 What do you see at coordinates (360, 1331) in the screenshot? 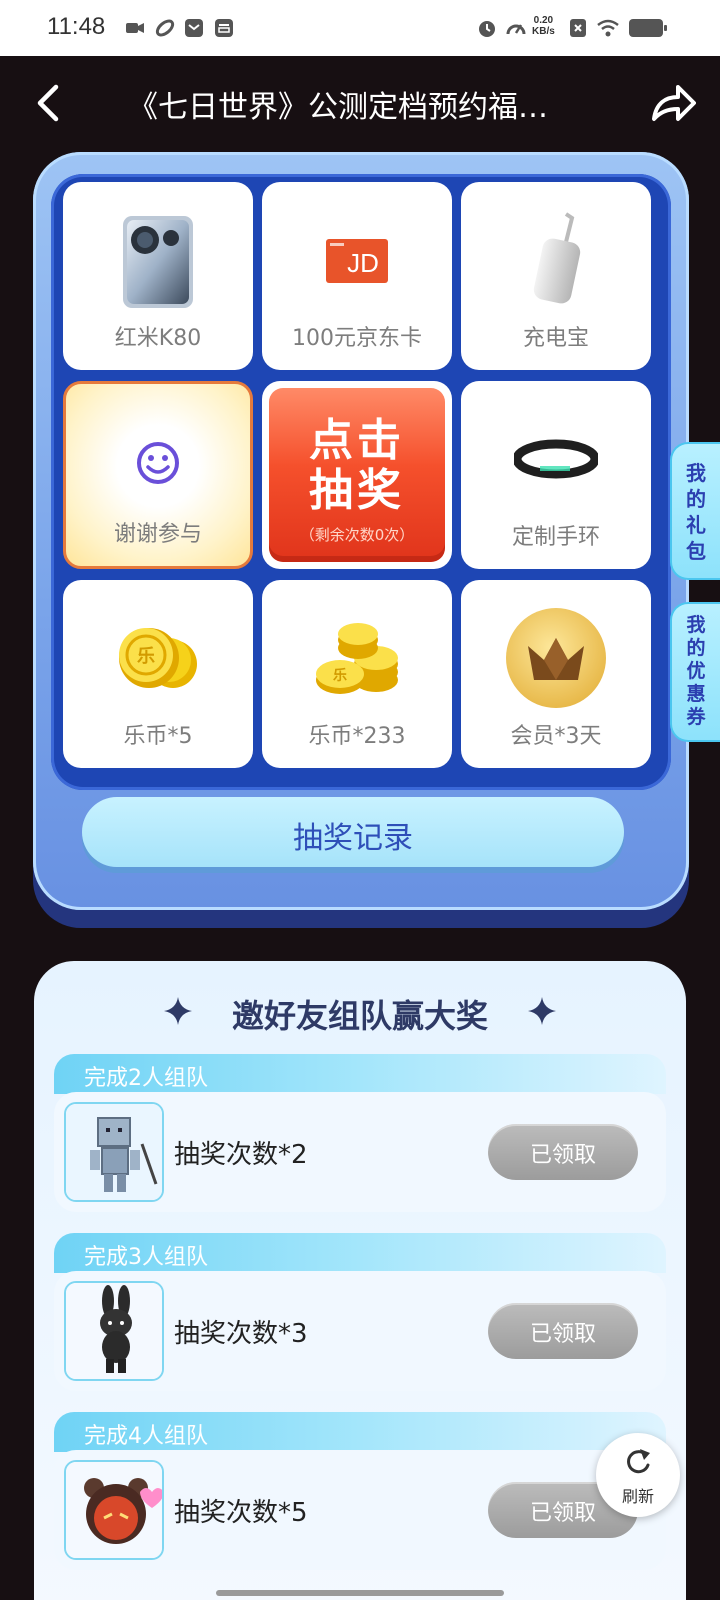
I see `team-card-body: 抽奖次数*3 已领取` at bounding box center [360, 1331].